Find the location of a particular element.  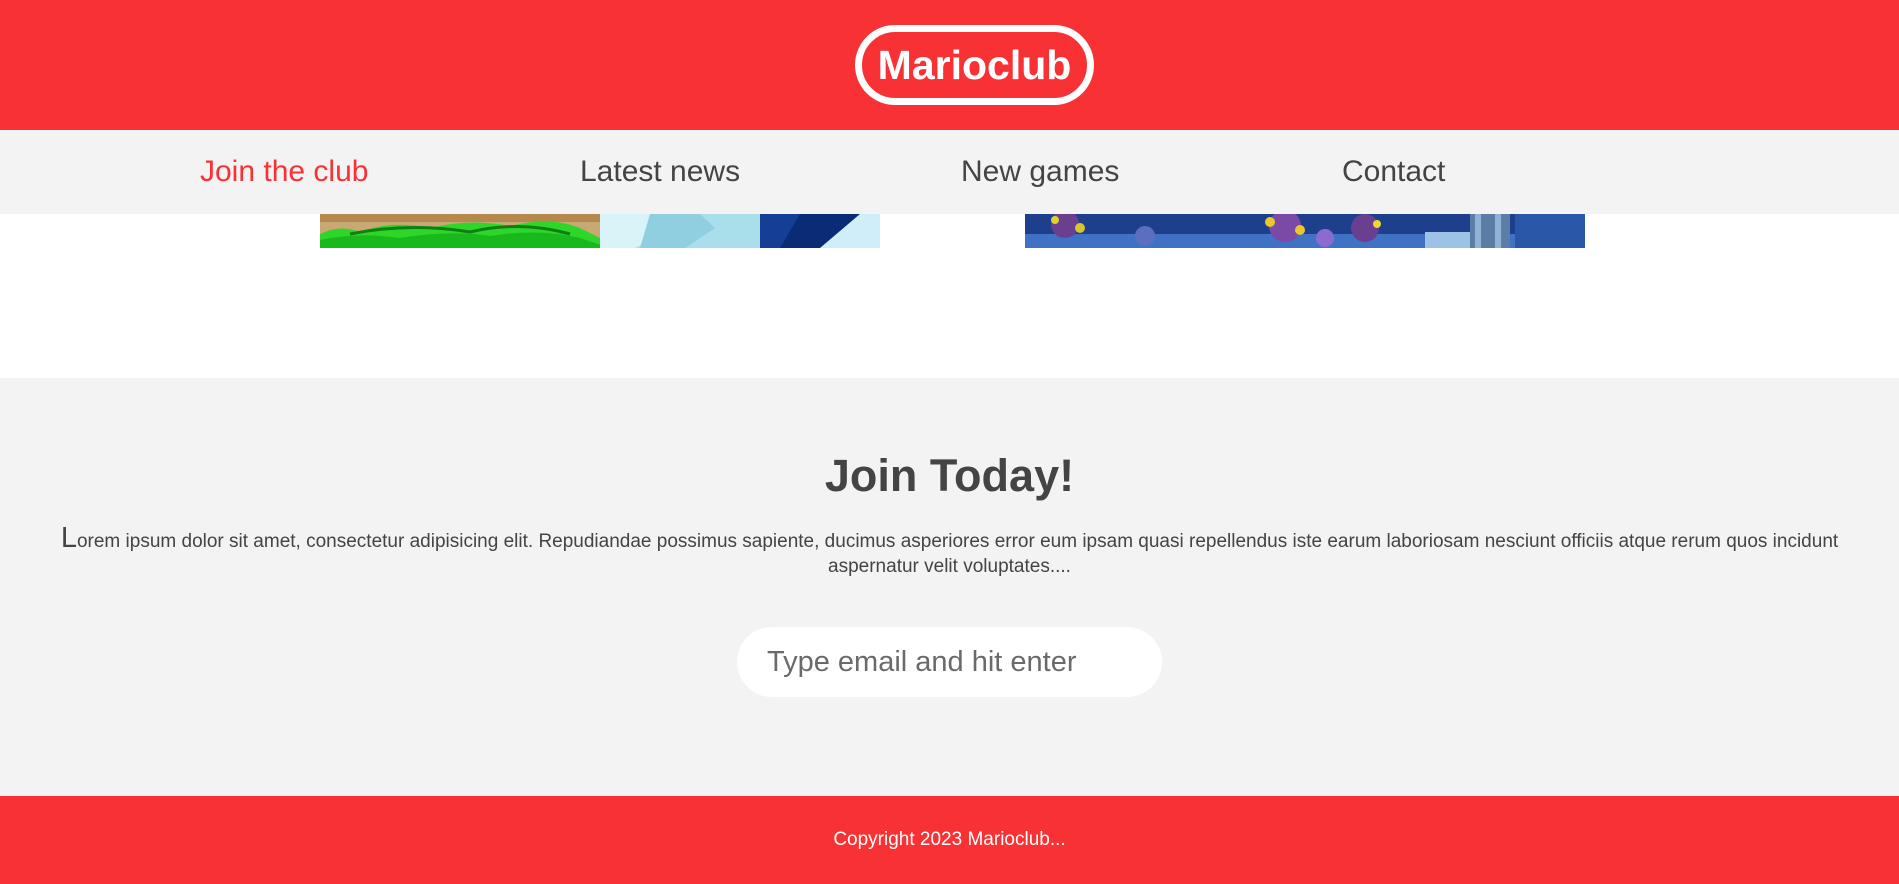

nav-item-new-games: New games is located at coordinates (1040, 172).